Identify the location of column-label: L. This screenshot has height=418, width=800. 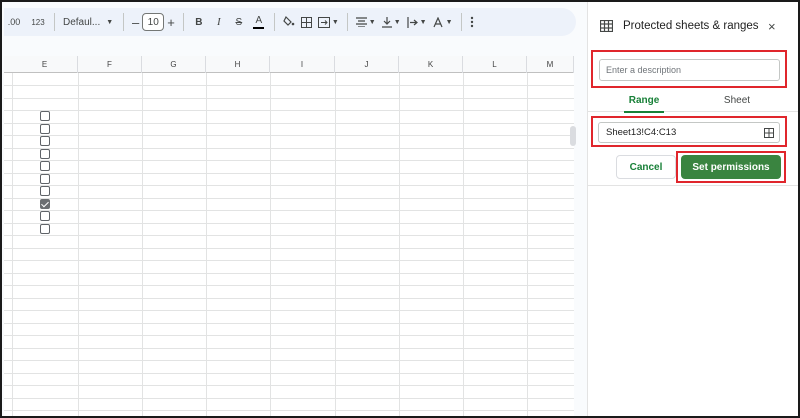
(494, 64).